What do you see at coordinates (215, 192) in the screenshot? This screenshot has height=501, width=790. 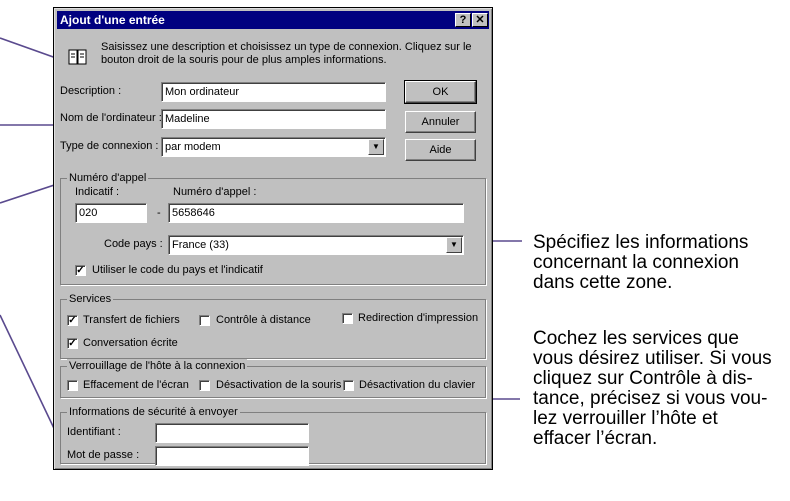 I see `number-label: Numéro d'appel :` at bounding box center [215, 192].